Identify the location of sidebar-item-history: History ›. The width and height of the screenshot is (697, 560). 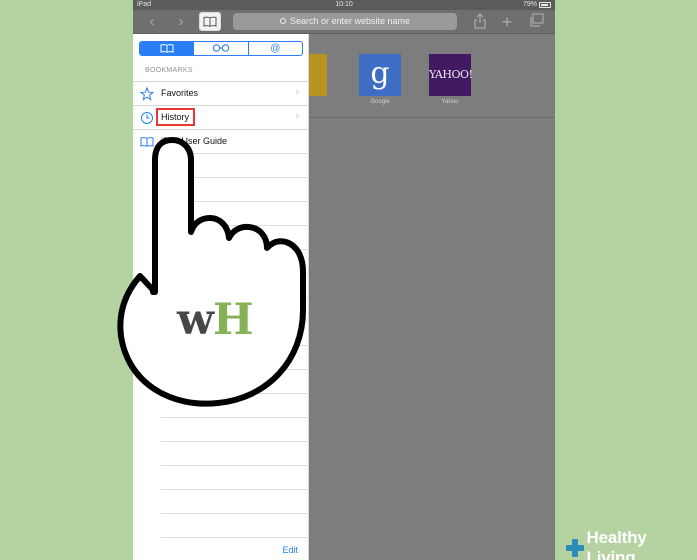
(221, 117).